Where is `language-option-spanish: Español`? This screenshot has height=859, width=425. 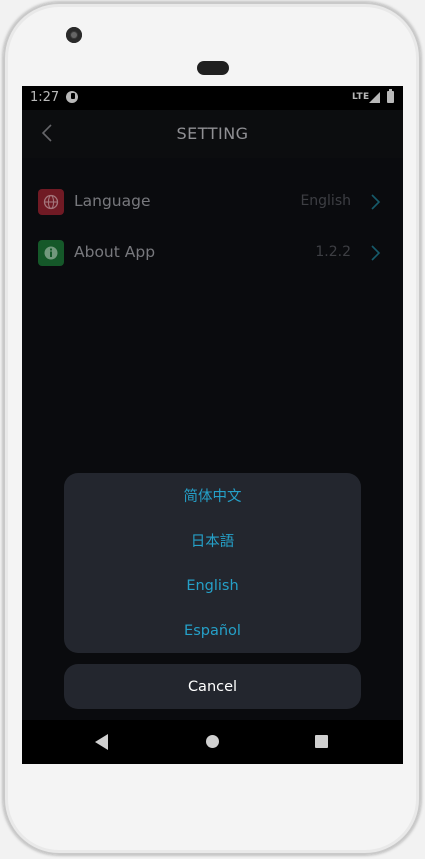
language-option-spanish: Español is located at coordinates (212, 630).